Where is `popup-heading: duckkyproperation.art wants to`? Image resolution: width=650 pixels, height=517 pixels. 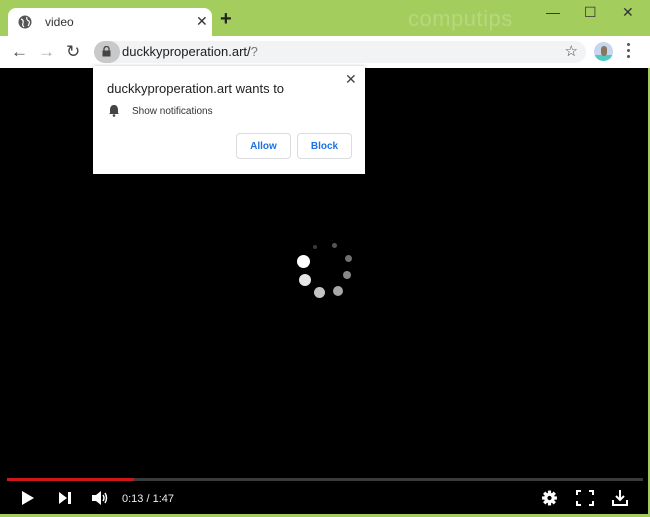 popup-heading: duckkyproperation.art wants to is located at coordinates (196, 88).